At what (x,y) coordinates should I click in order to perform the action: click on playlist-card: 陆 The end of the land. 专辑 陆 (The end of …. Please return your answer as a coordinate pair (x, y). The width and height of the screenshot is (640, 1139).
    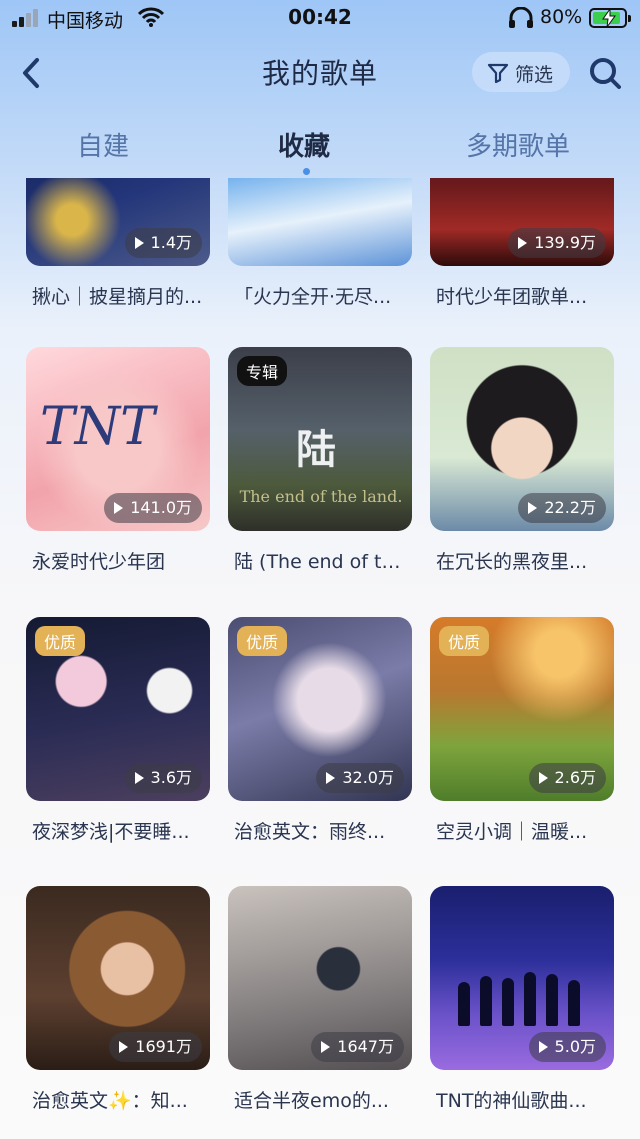
    Looking at the image, I should click on (320, 467).